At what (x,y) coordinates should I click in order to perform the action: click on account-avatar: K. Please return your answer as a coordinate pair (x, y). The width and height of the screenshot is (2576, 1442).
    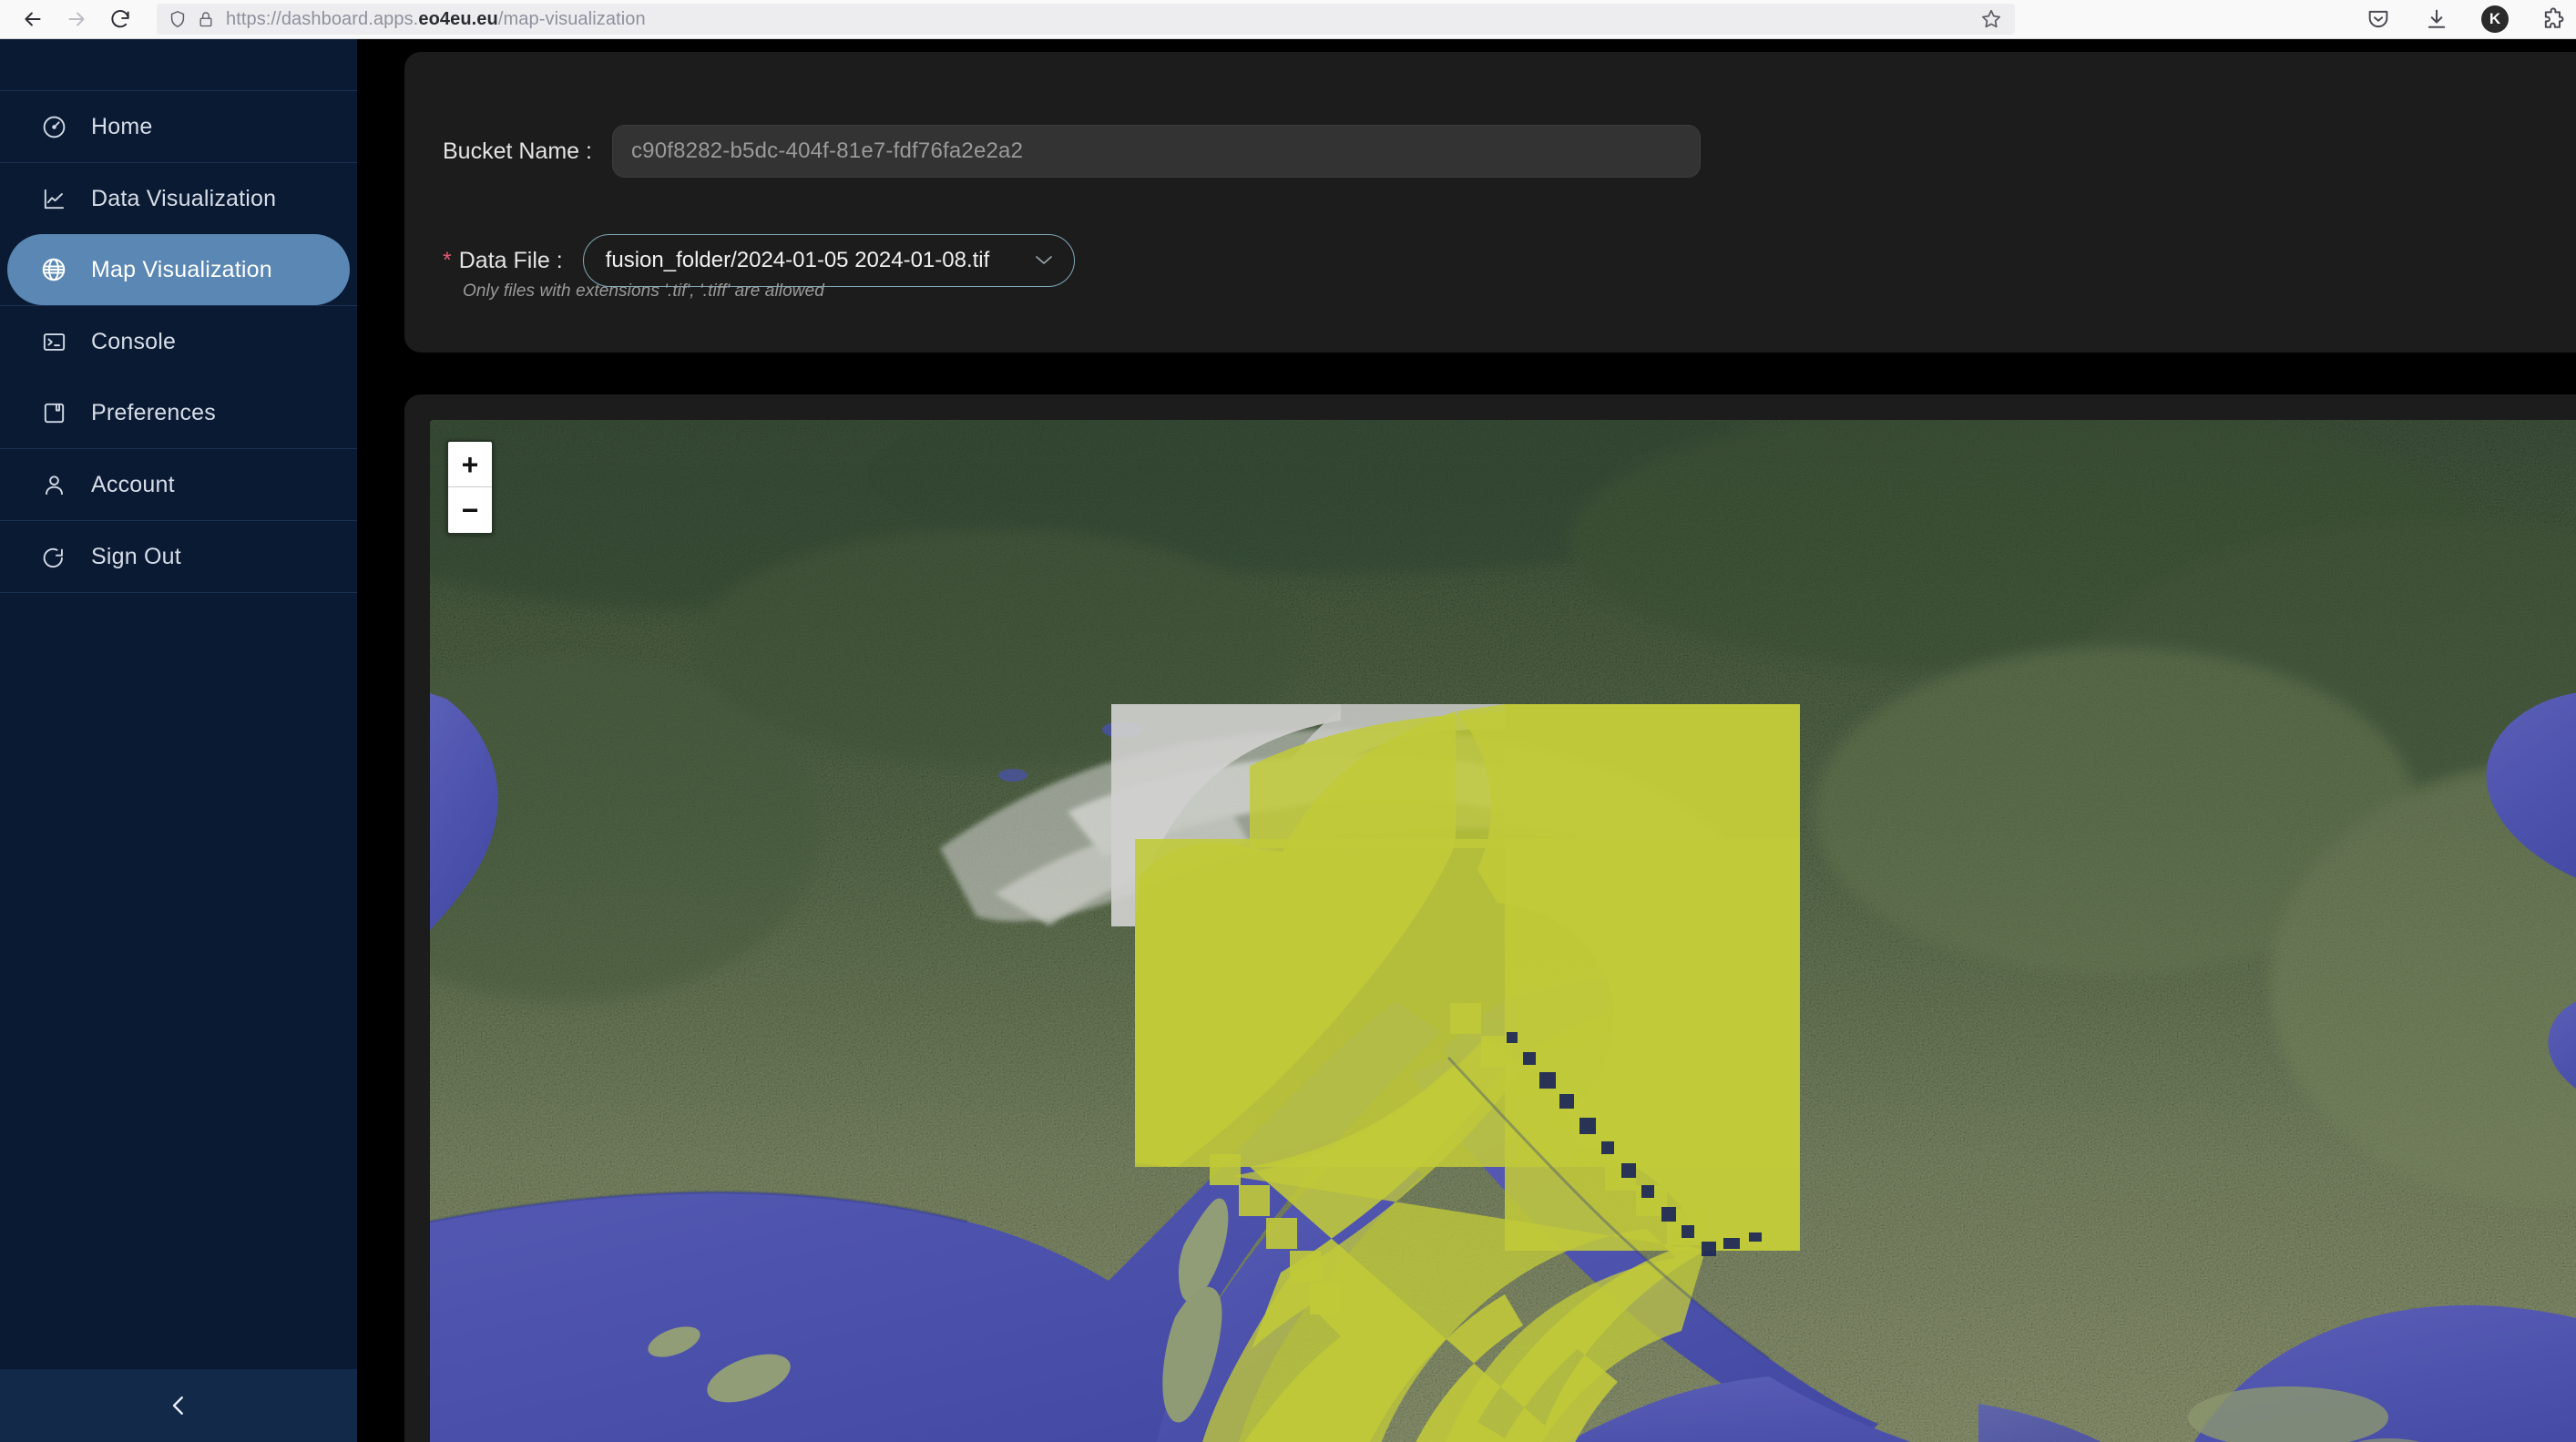
    Looking at the image, I should click on (2495, 19).